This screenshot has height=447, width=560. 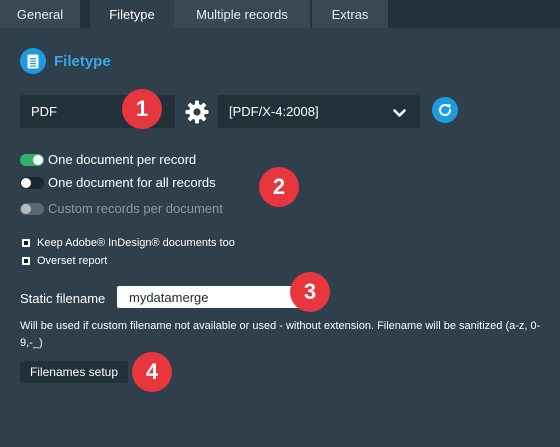 I want to click on tab-extras: Extras, so click(x=350, y=14).